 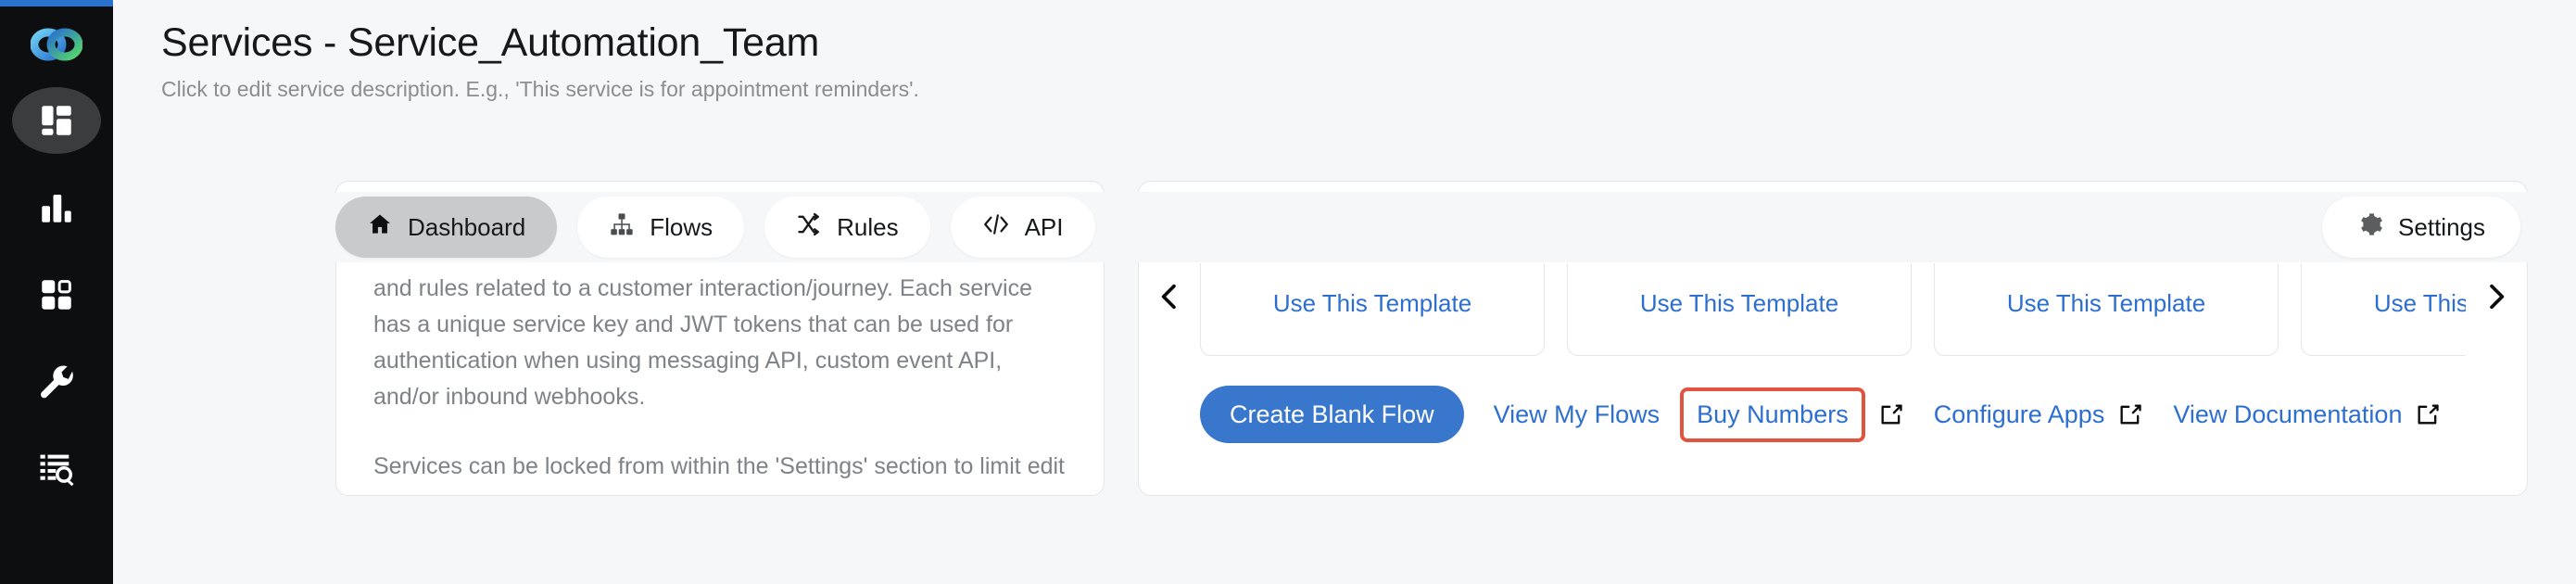 I want to click on buy-numbers-link: Buy Numbers, so click(x=1773, y=414).